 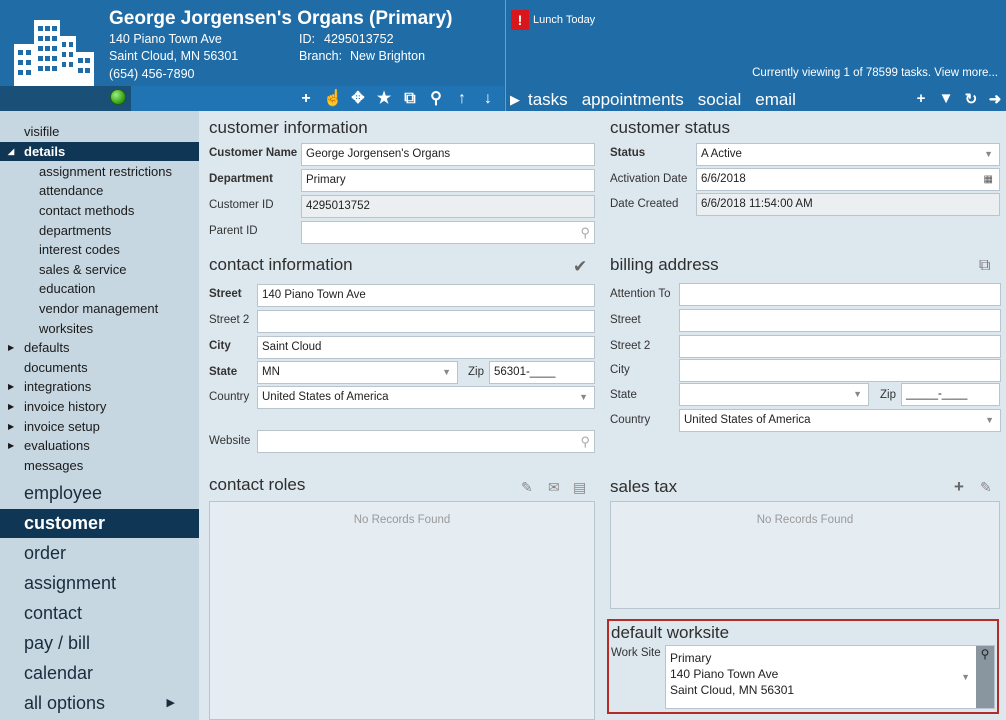 What do you see at coordinates (971, 99) in the screenshot?
I see `refresh-icon: ↻` at bounding box center [971, 99].